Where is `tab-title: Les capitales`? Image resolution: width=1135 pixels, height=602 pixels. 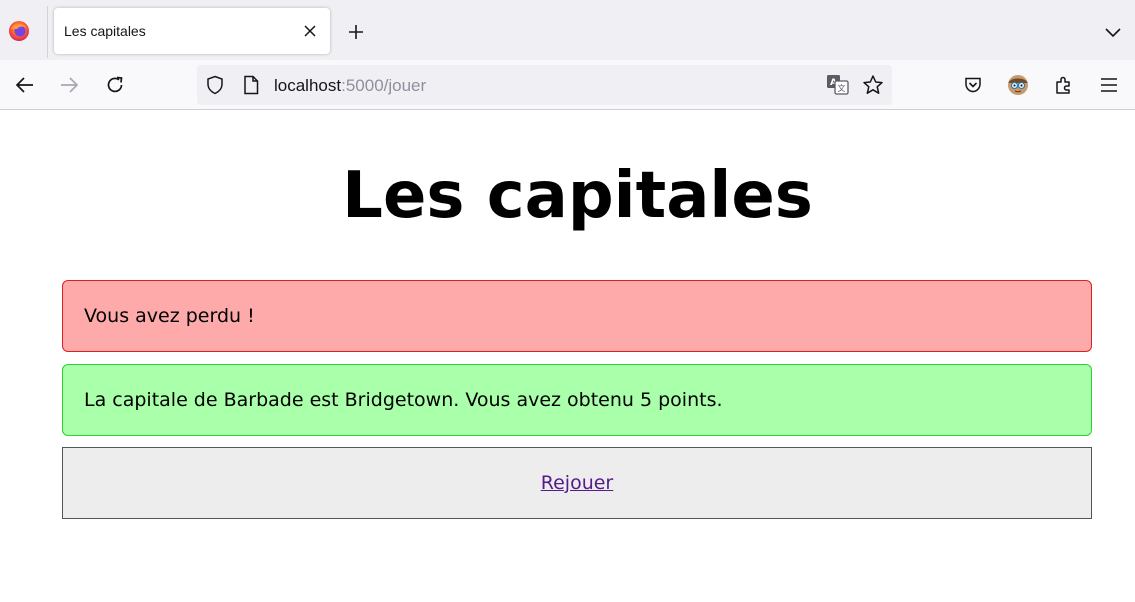 tab-title: Les capitales is located at coordinates (105, 31).